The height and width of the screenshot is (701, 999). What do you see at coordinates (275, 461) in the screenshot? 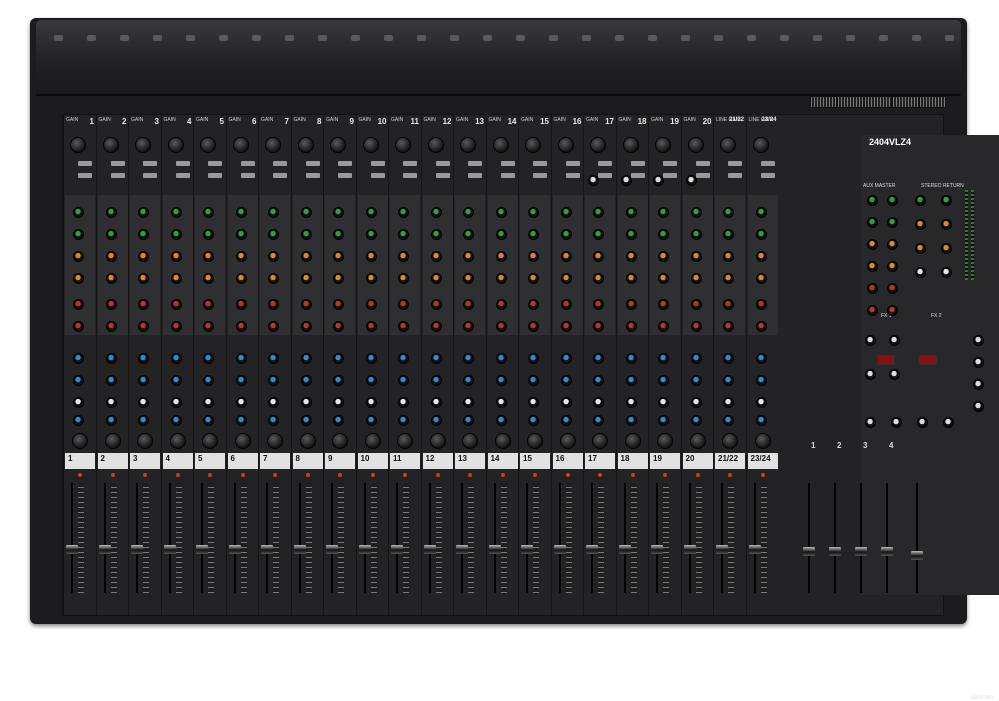
I see `mute-button: 7` at bounding box center [275, 461].